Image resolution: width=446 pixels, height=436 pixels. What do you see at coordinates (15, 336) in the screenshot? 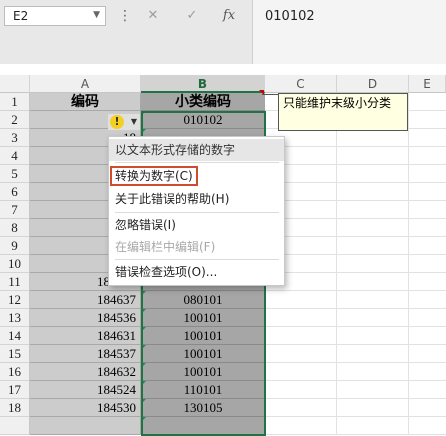
I see `row-header: 14` at bounding box center [15, 336].